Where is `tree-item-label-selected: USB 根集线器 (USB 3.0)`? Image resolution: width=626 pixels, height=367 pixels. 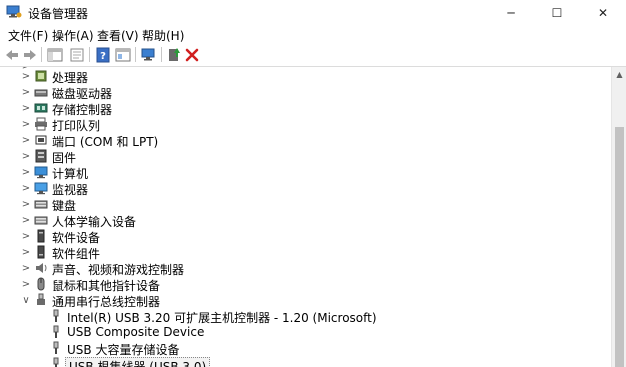 tree-item-label-selected: USB 根集线器 (USB 3.0) is located at coordinates (138, 362).